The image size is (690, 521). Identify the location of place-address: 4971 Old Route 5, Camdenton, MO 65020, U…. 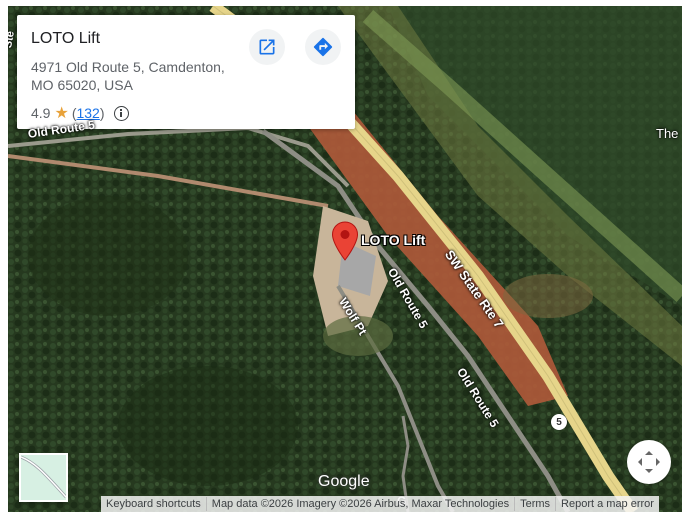
(128, 76).